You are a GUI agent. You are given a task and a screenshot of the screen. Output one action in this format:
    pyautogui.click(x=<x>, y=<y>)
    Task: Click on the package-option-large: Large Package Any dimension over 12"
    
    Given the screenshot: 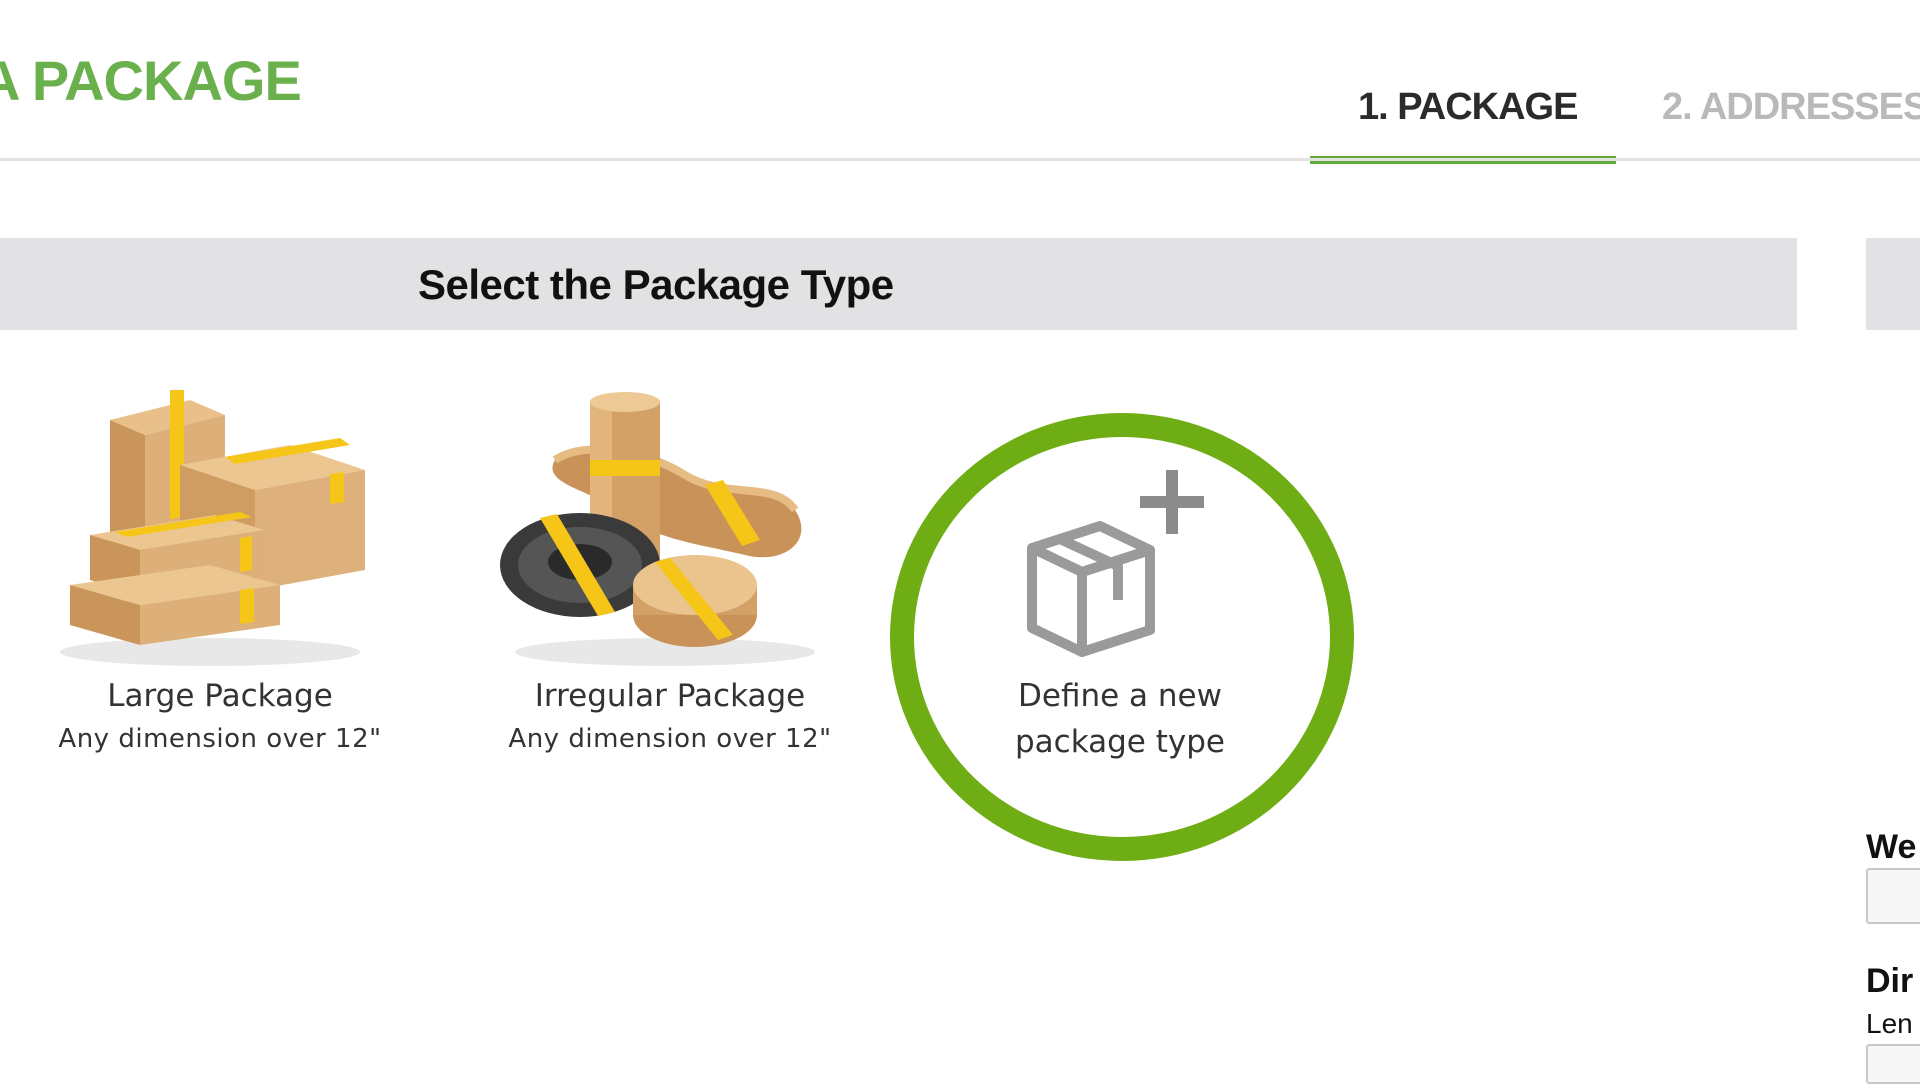 What is the action you would take?
    pyautogui.click(x=220, y=580)
    